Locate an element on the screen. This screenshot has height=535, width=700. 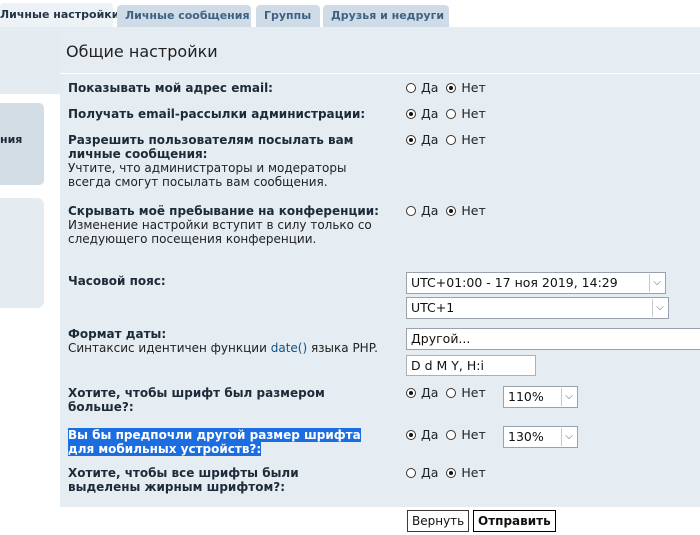
setting-label: Часовой пояс: is located at coordinates (117, 281).